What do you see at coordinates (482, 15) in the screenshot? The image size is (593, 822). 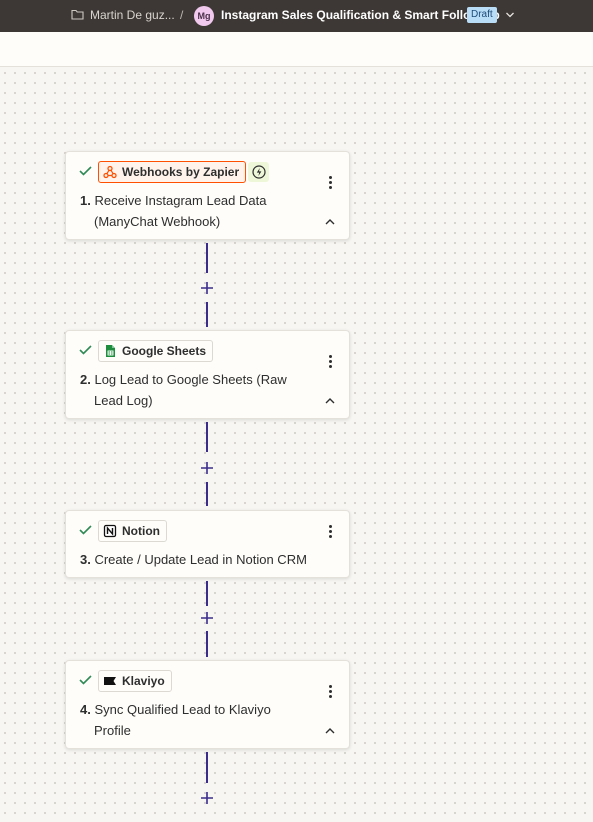 I see `status-badge: Draft` at bounding box center [482, 15].